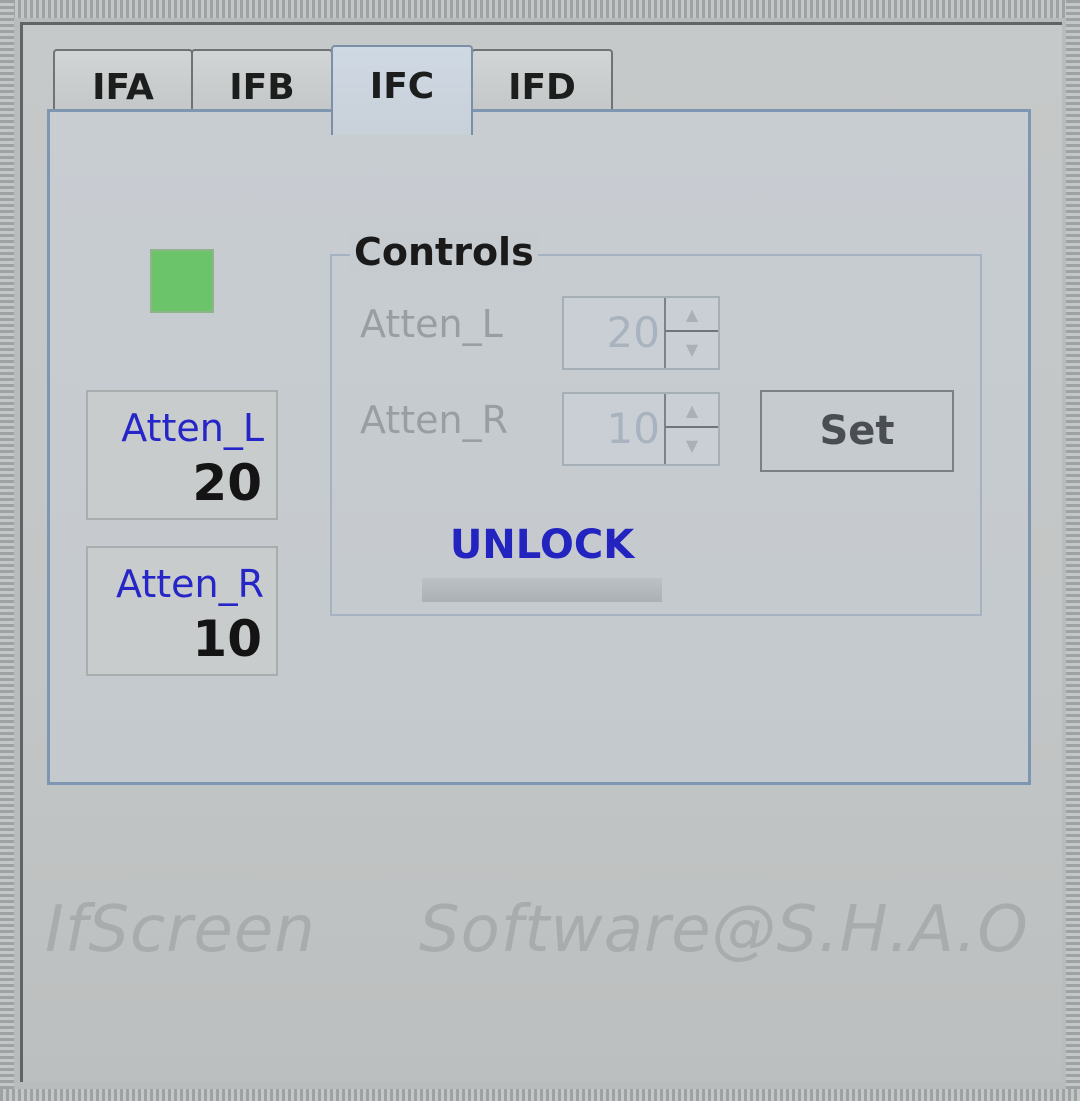  I want to click on set-button: Set, so click(857, 431).